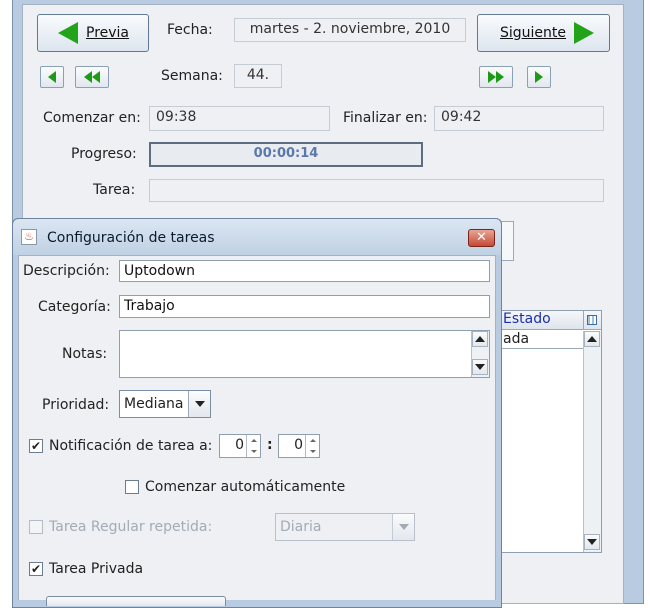 This screenshot has height=608, width=650. I want to click on category-field: Trabajo, so click(304, 306).